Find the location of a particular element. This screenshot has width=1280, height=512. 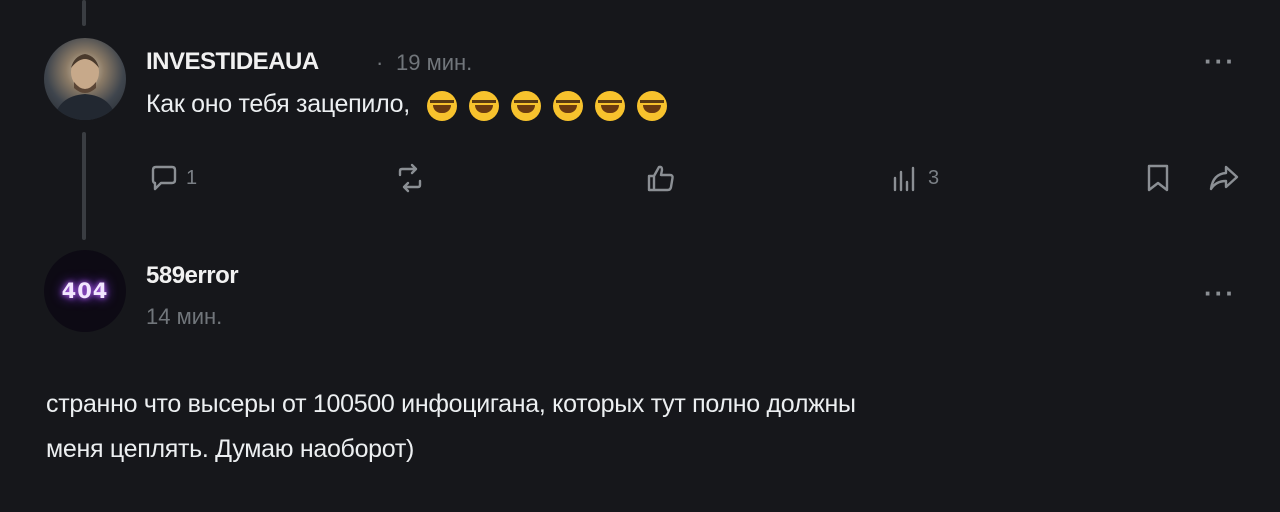

bookmark-action is located at coordinates (1158, 178).